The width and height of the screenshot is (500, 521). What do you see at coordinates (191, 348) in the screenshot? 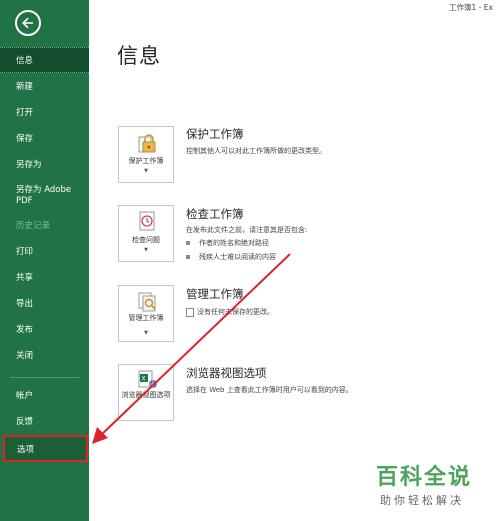
I see `annotation-arrow` at bounding box center [191, 348].